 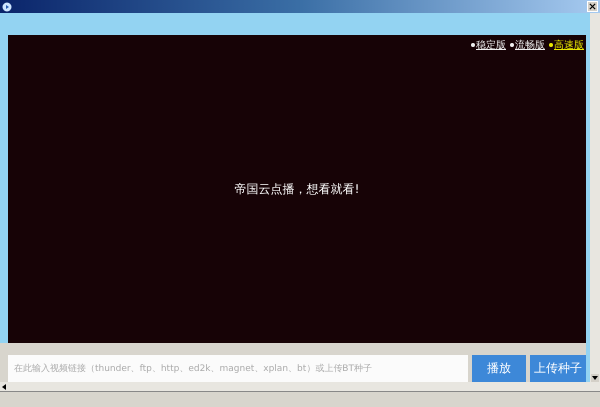 What do you see at coordinates (595, 378) in the screenshot?
I see `scroll-down-arrow-icon` at bounding box center [595, 378].